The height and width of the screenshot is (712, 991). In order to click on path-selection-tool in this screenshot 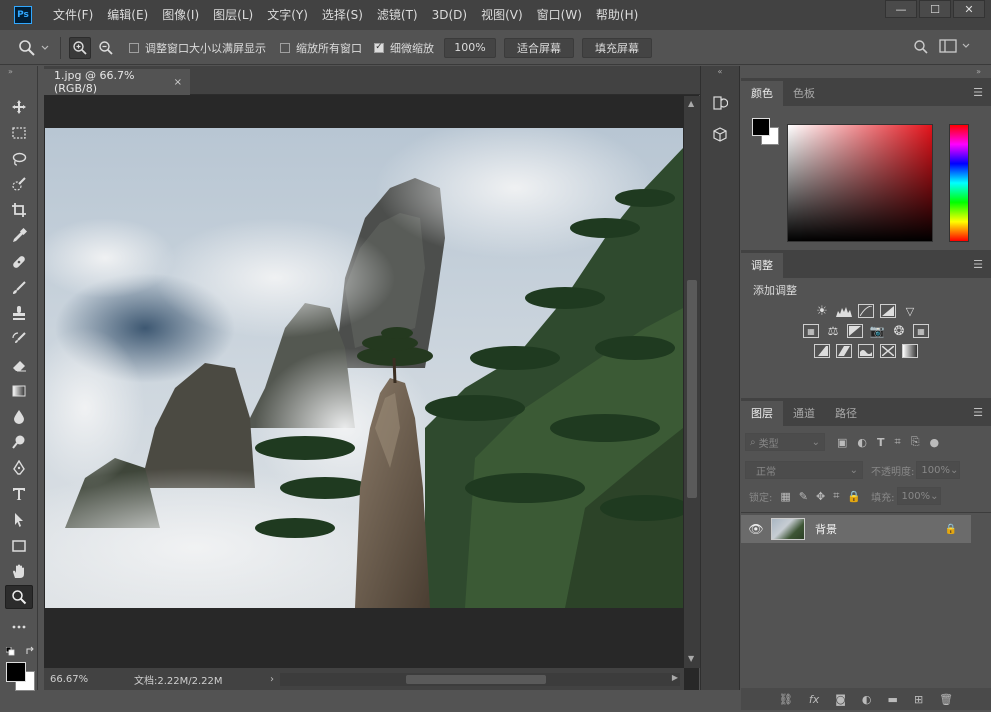, I will do `click(19, 520)`.